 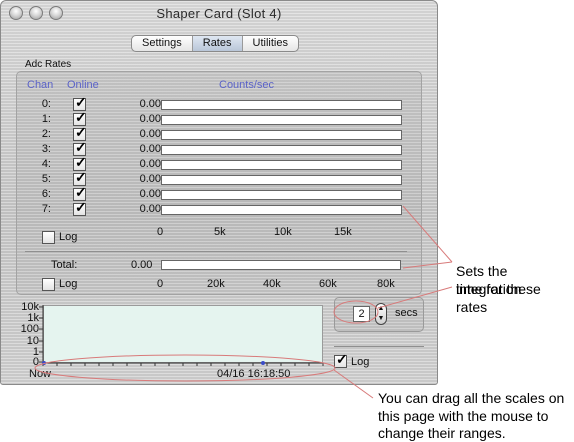 I want to click on annotation-integration-line2: time for these rates, so click(x=498, y=298).